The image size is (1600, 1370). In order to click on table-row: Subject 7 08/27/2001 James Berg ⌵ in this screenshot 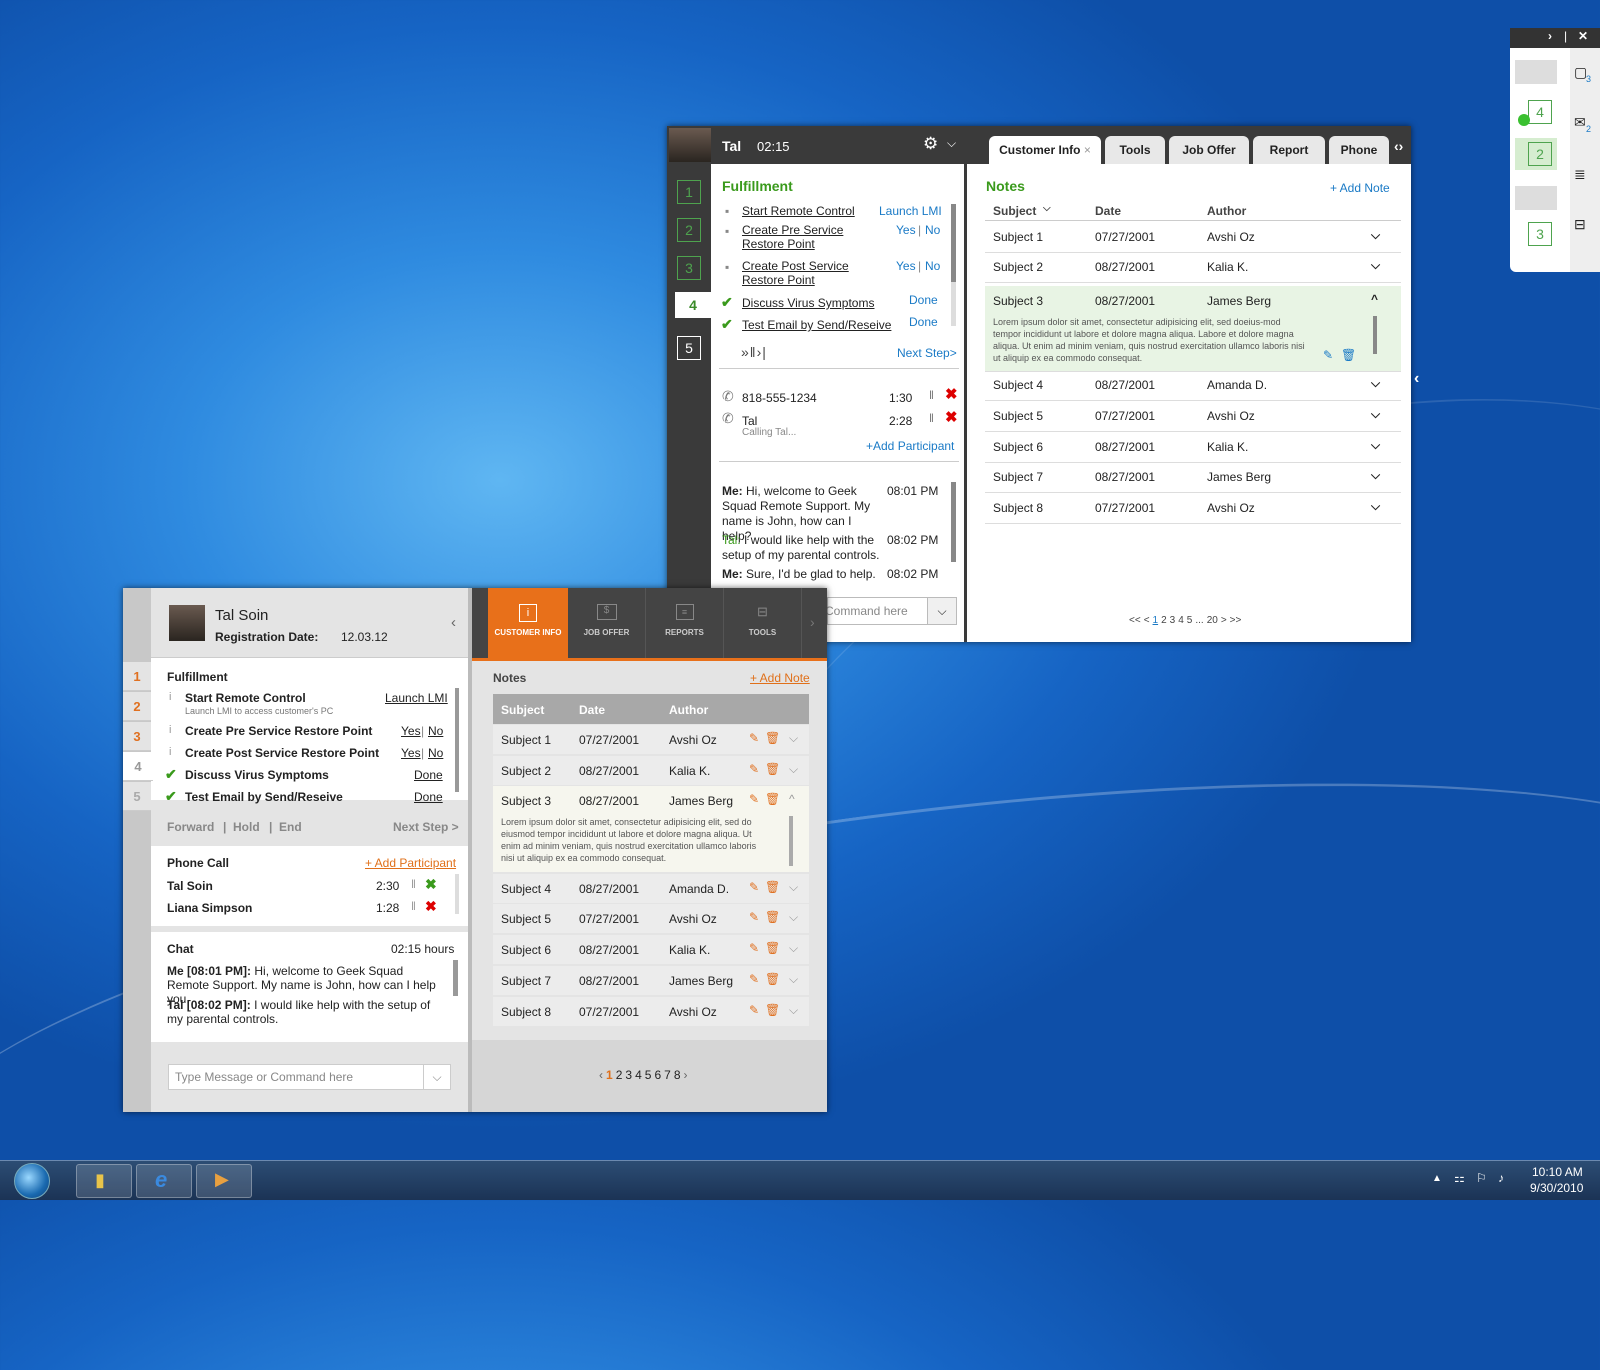, I will do `click(1193, 477)`.